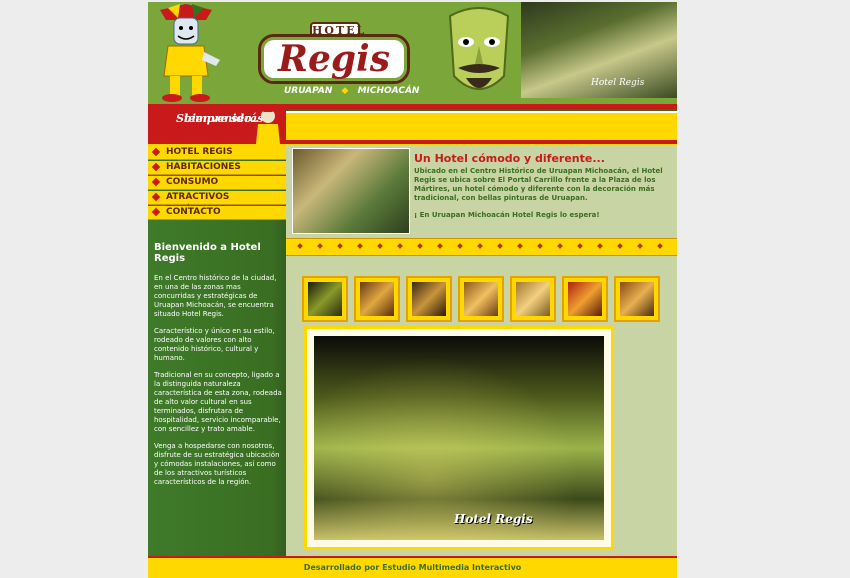  I want to click on wooden-mask-icon, so click(479, 48).